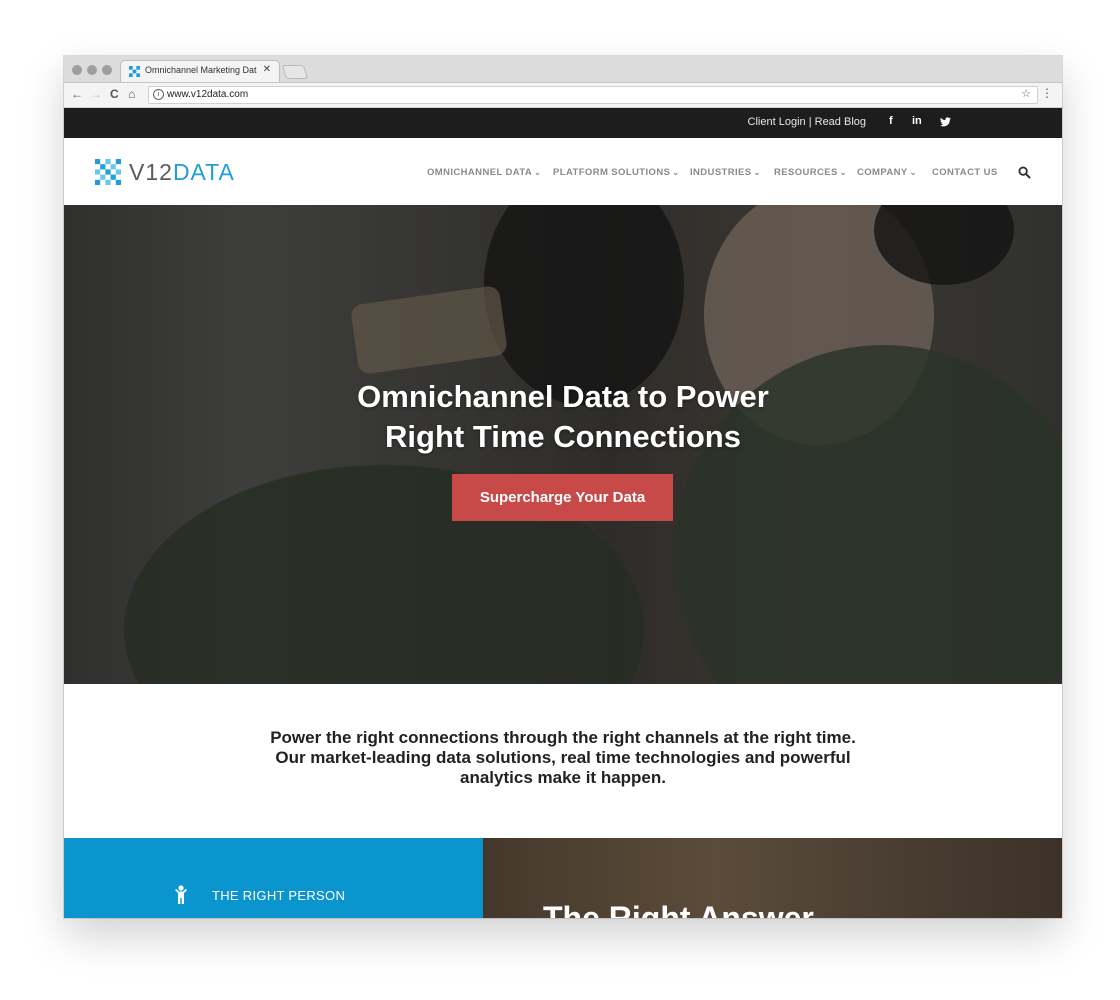 The image size is (1120, 1000). Describe the element at coordinates (279, 895) in the screenshot. I see `right-person-label: THE RIGHT PERSON` at that location.